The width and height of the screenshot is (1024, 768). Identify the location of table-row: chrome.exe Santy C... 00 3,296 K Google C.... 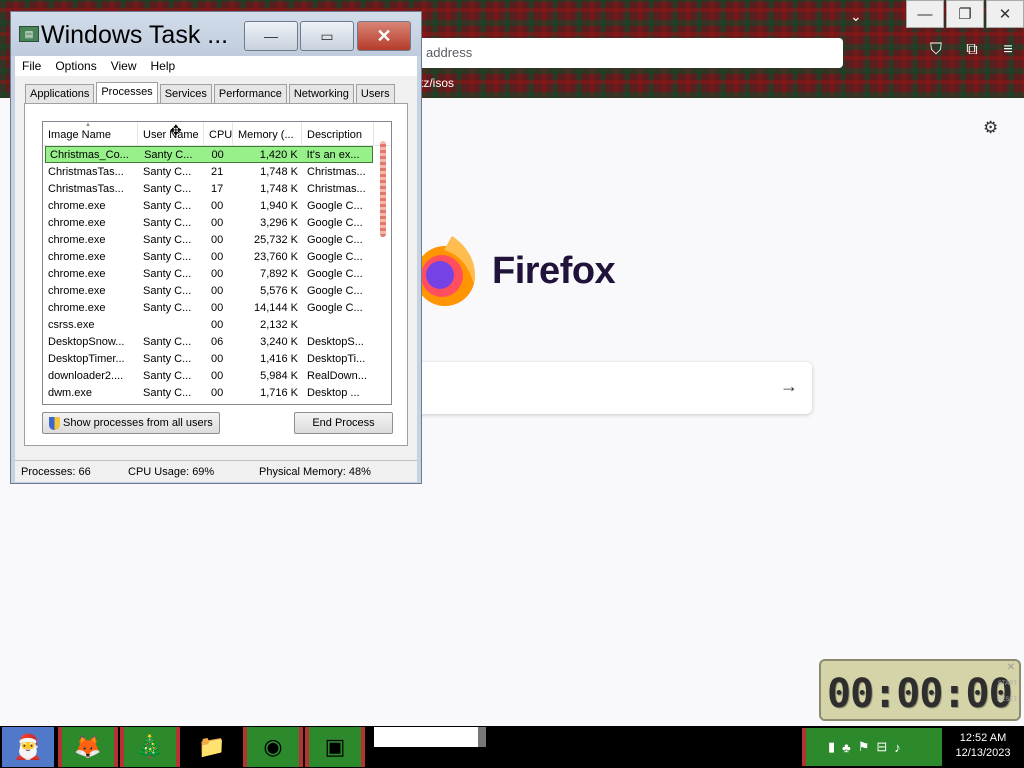
(217, 222).